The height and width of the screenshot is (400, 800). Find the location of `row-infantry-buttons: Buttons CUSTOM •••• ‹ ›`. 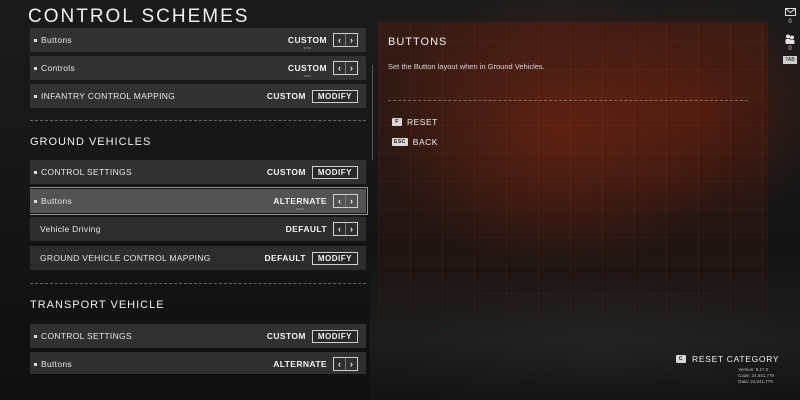

row-infantry-buttons: Buttons CUSTOM •••• ‹ › is located at coordinates (198, 40).